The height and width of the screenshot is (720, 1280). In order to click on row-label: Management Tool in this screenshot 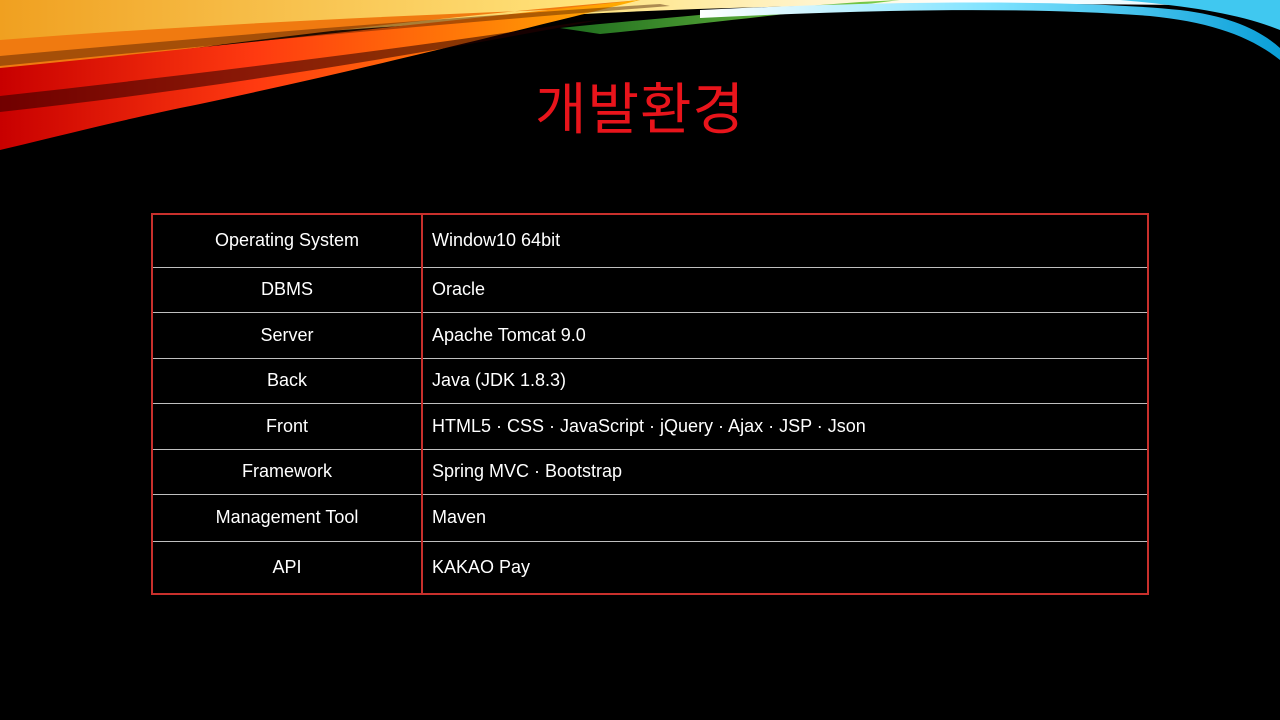, I will do `click(287, 517)`.